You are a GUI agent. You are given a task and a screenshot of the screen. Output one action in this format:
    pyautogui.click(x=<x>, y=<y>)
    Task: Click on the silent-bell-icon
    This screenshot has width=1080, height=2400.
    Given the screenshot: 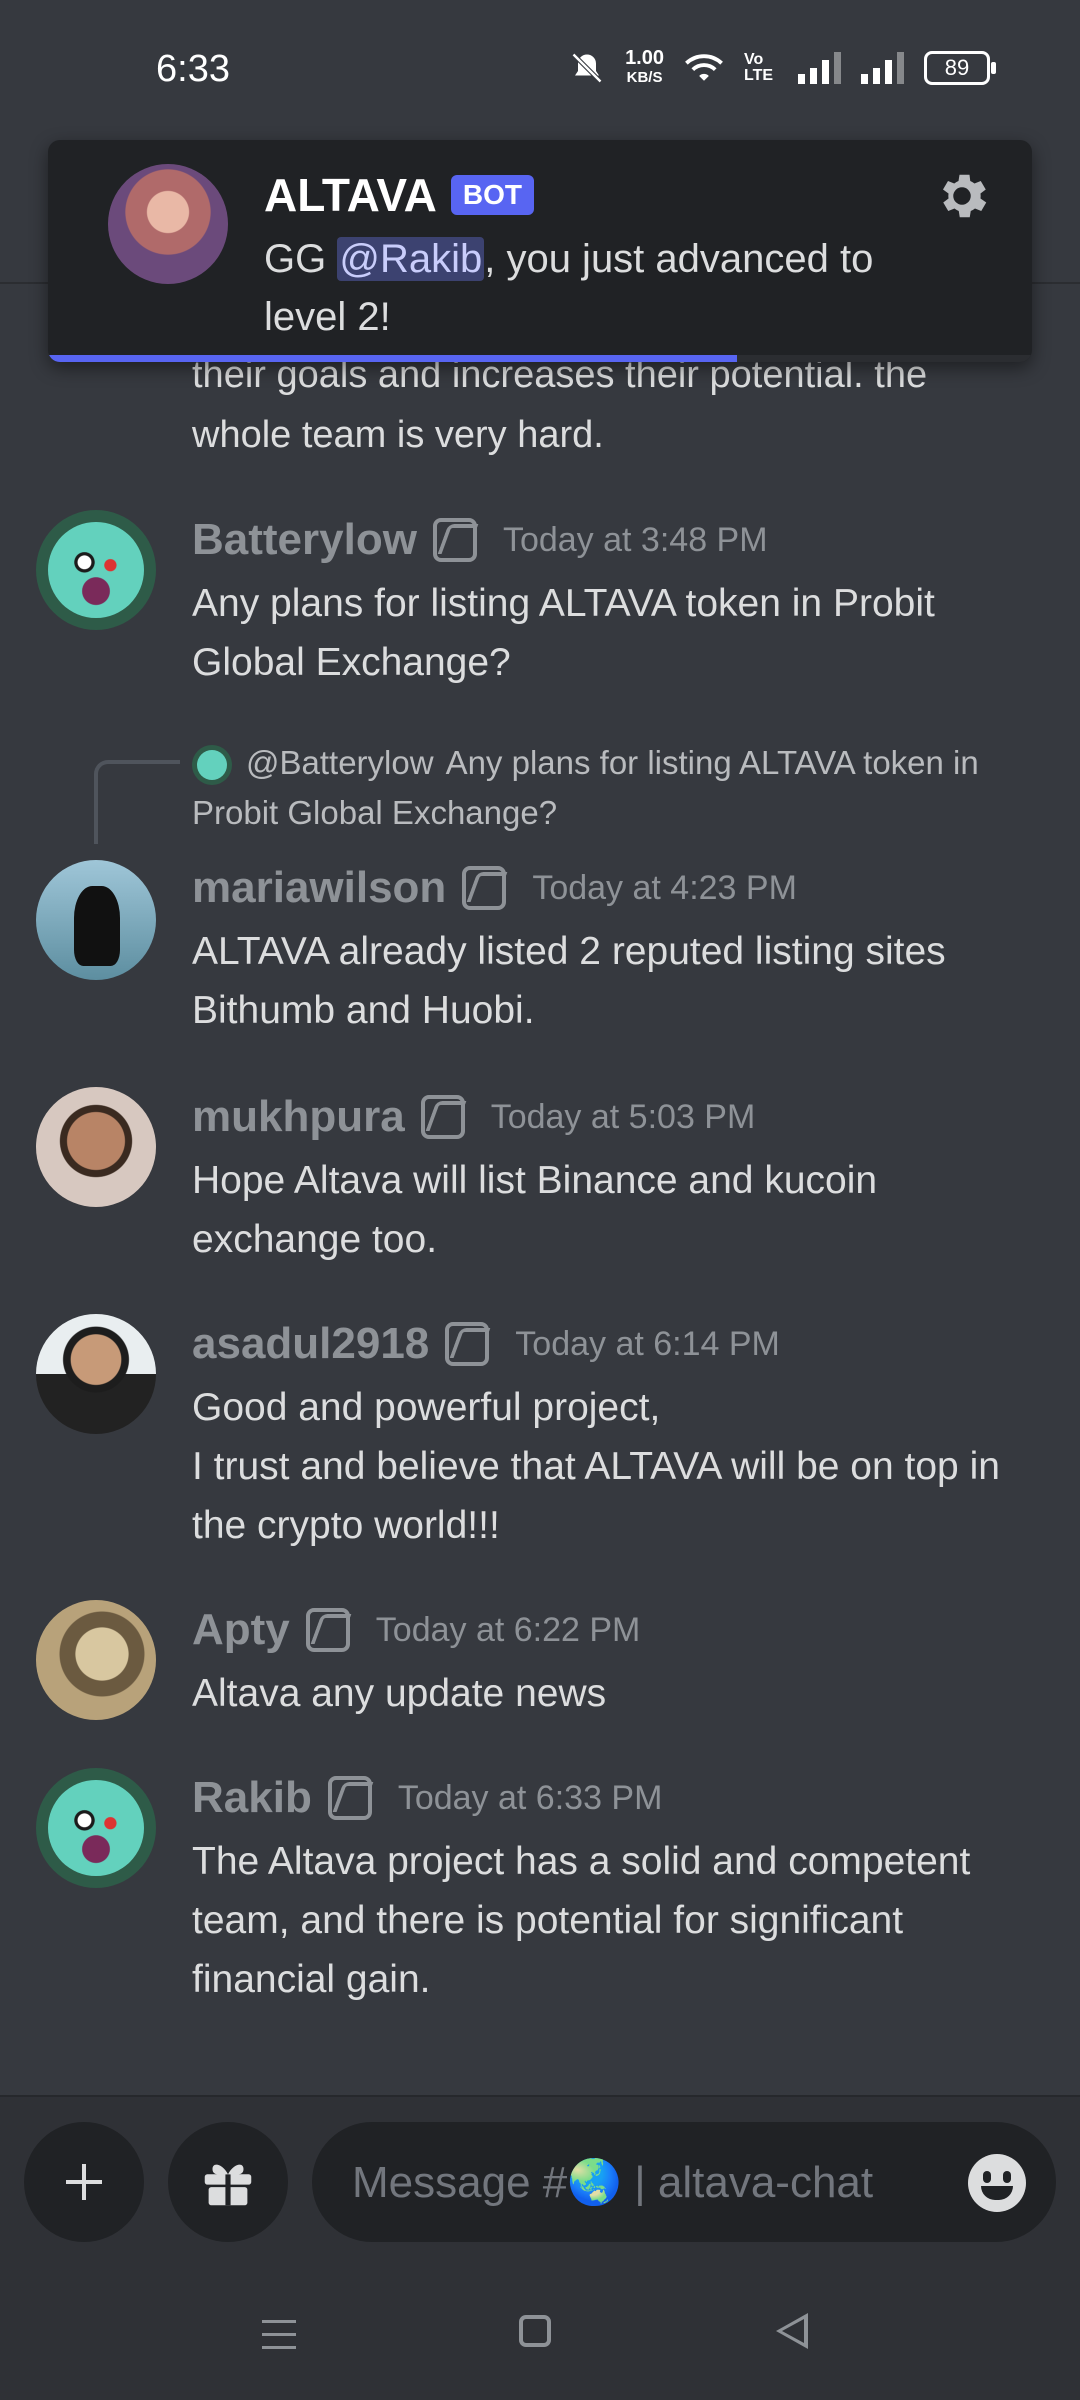 What is the action you would take?
    pyautogui.click(x=587, y=68)
    